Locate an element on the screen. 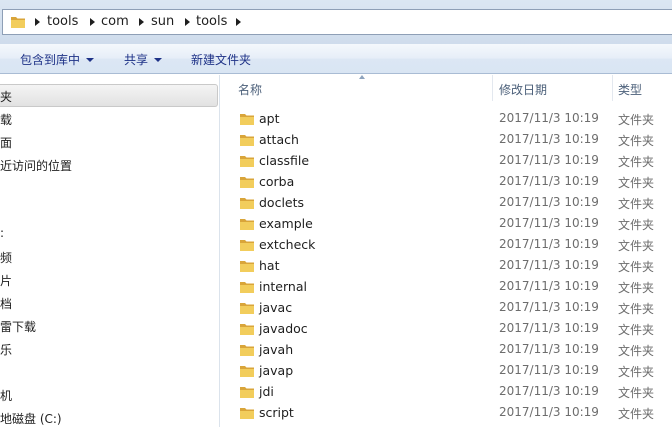 The width and height of the screenshot is (672, 427). file-row: classfile 2017/11/3 10:19 文件夹 is located at coordinates (446, 160).